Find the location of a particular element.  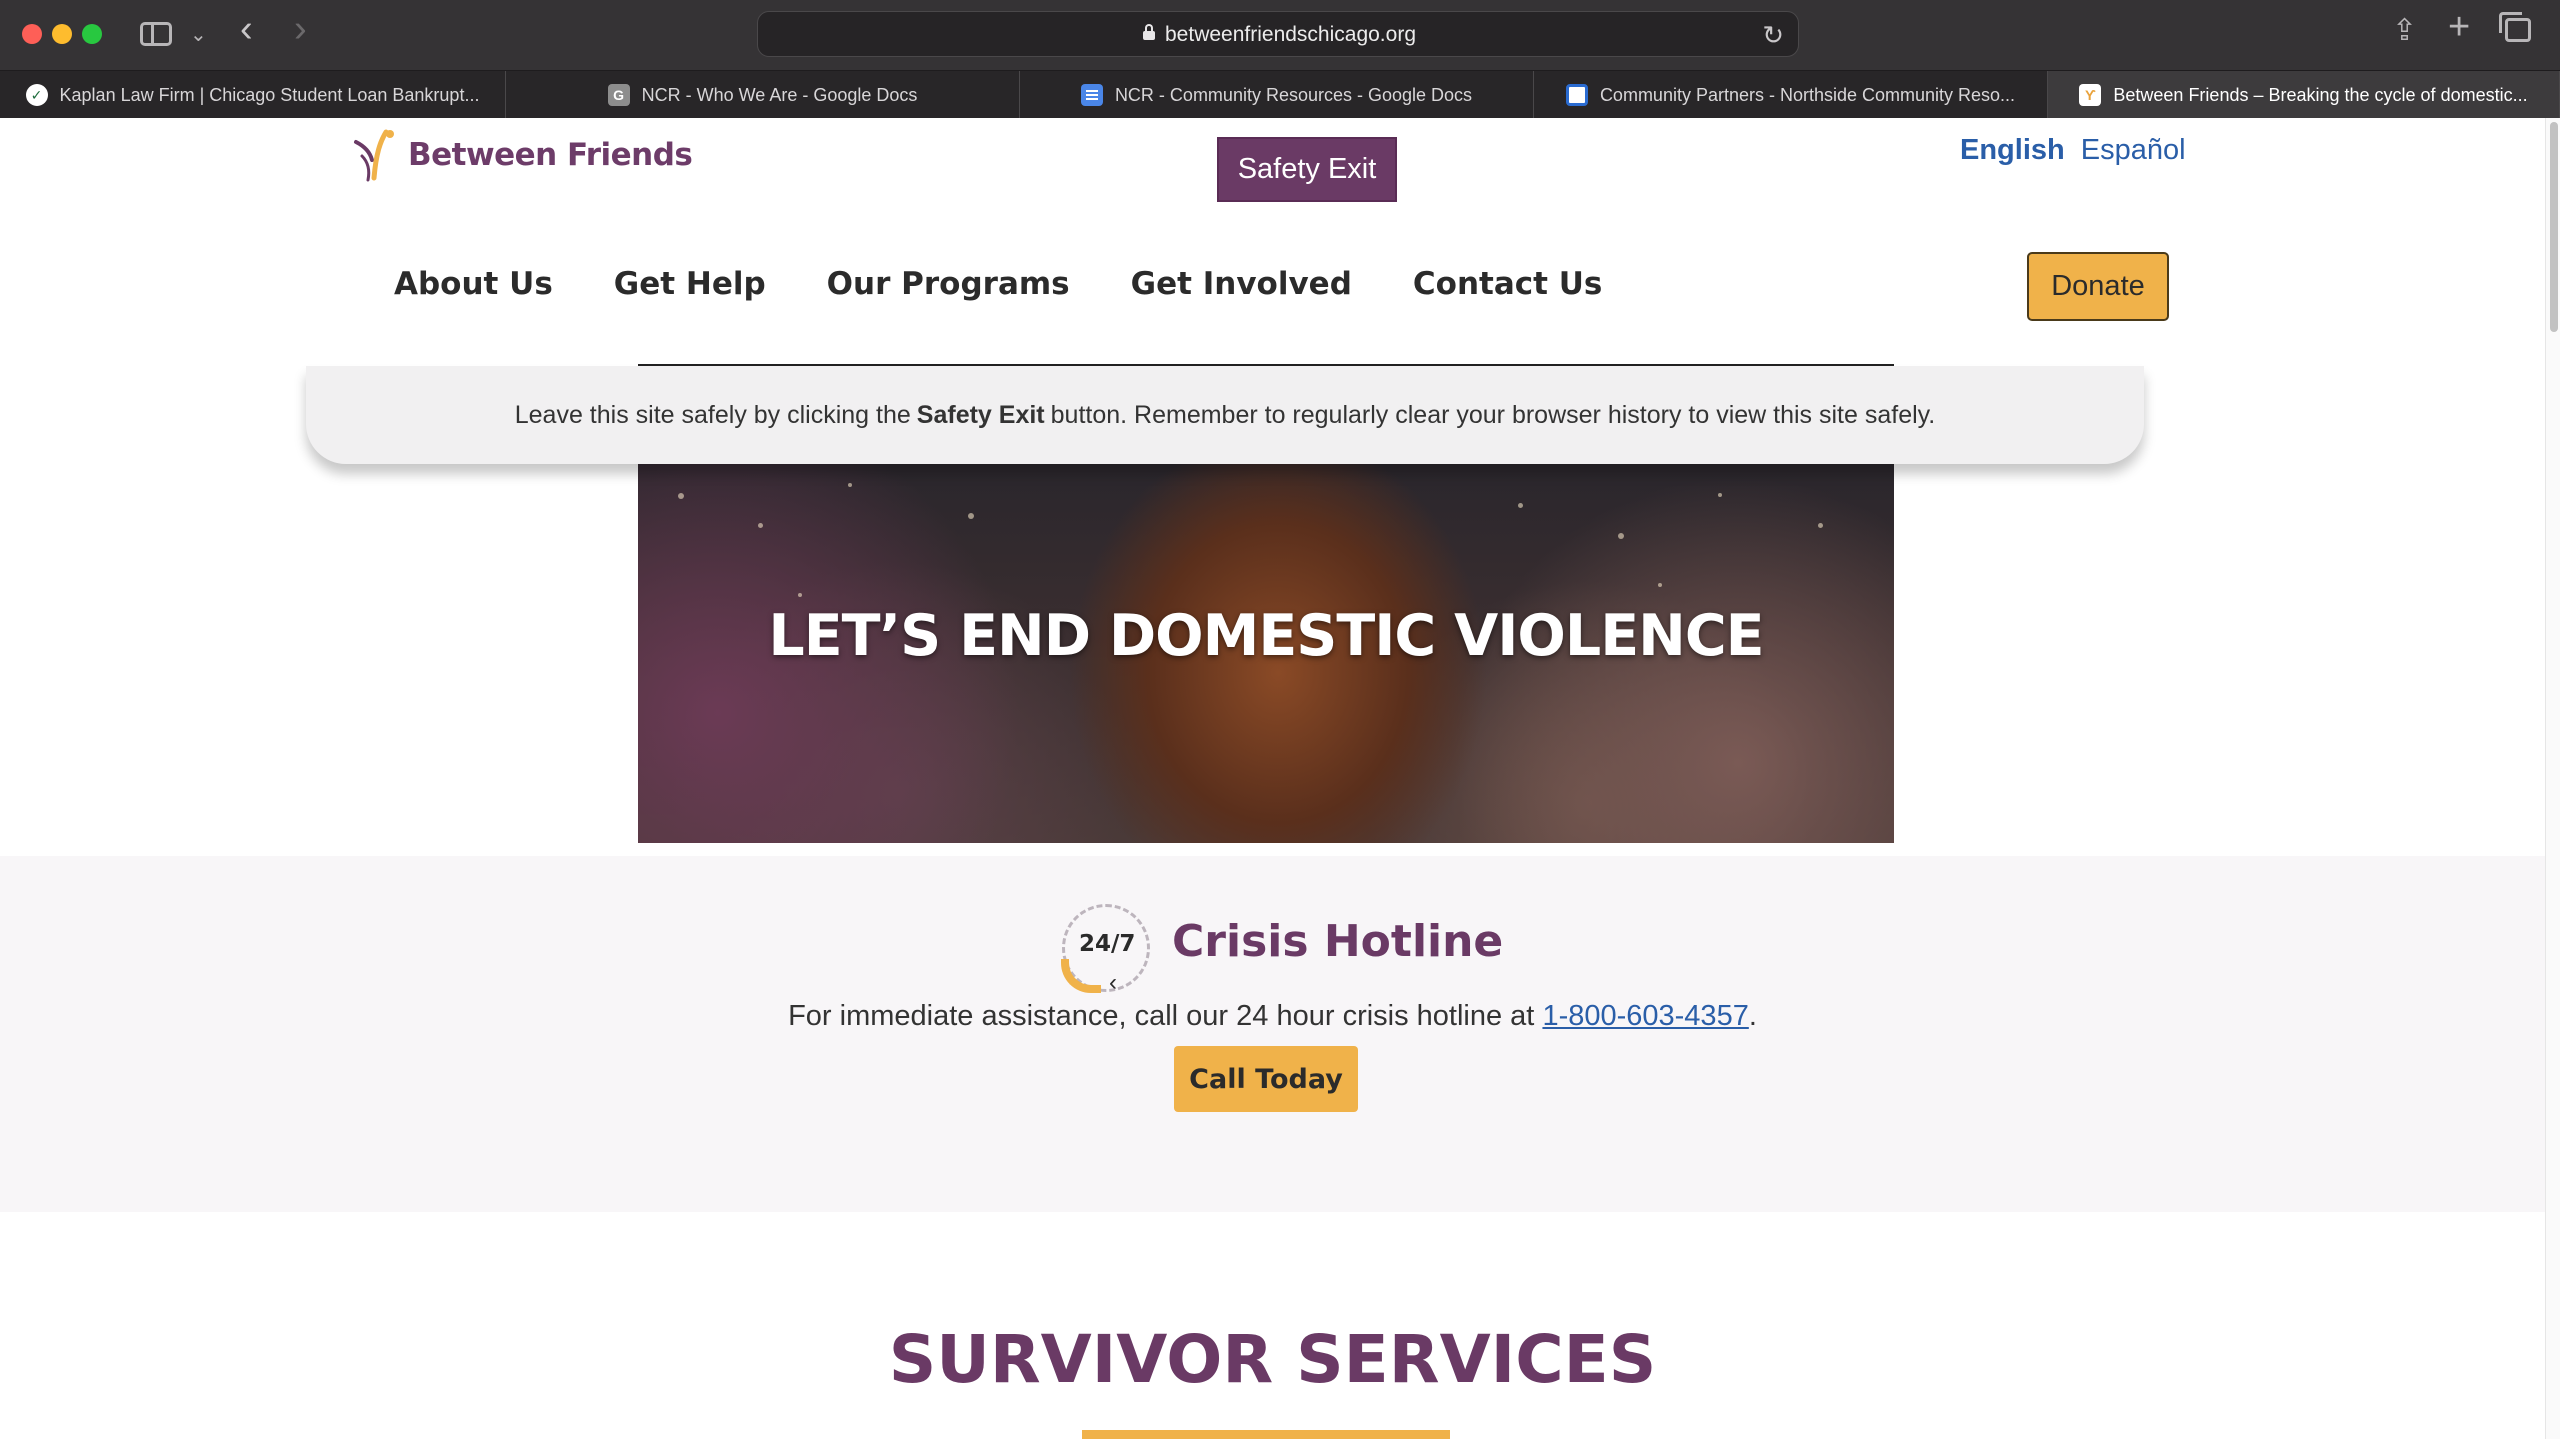

nav-get-help: Get Help is located at coordinates (690, 284).